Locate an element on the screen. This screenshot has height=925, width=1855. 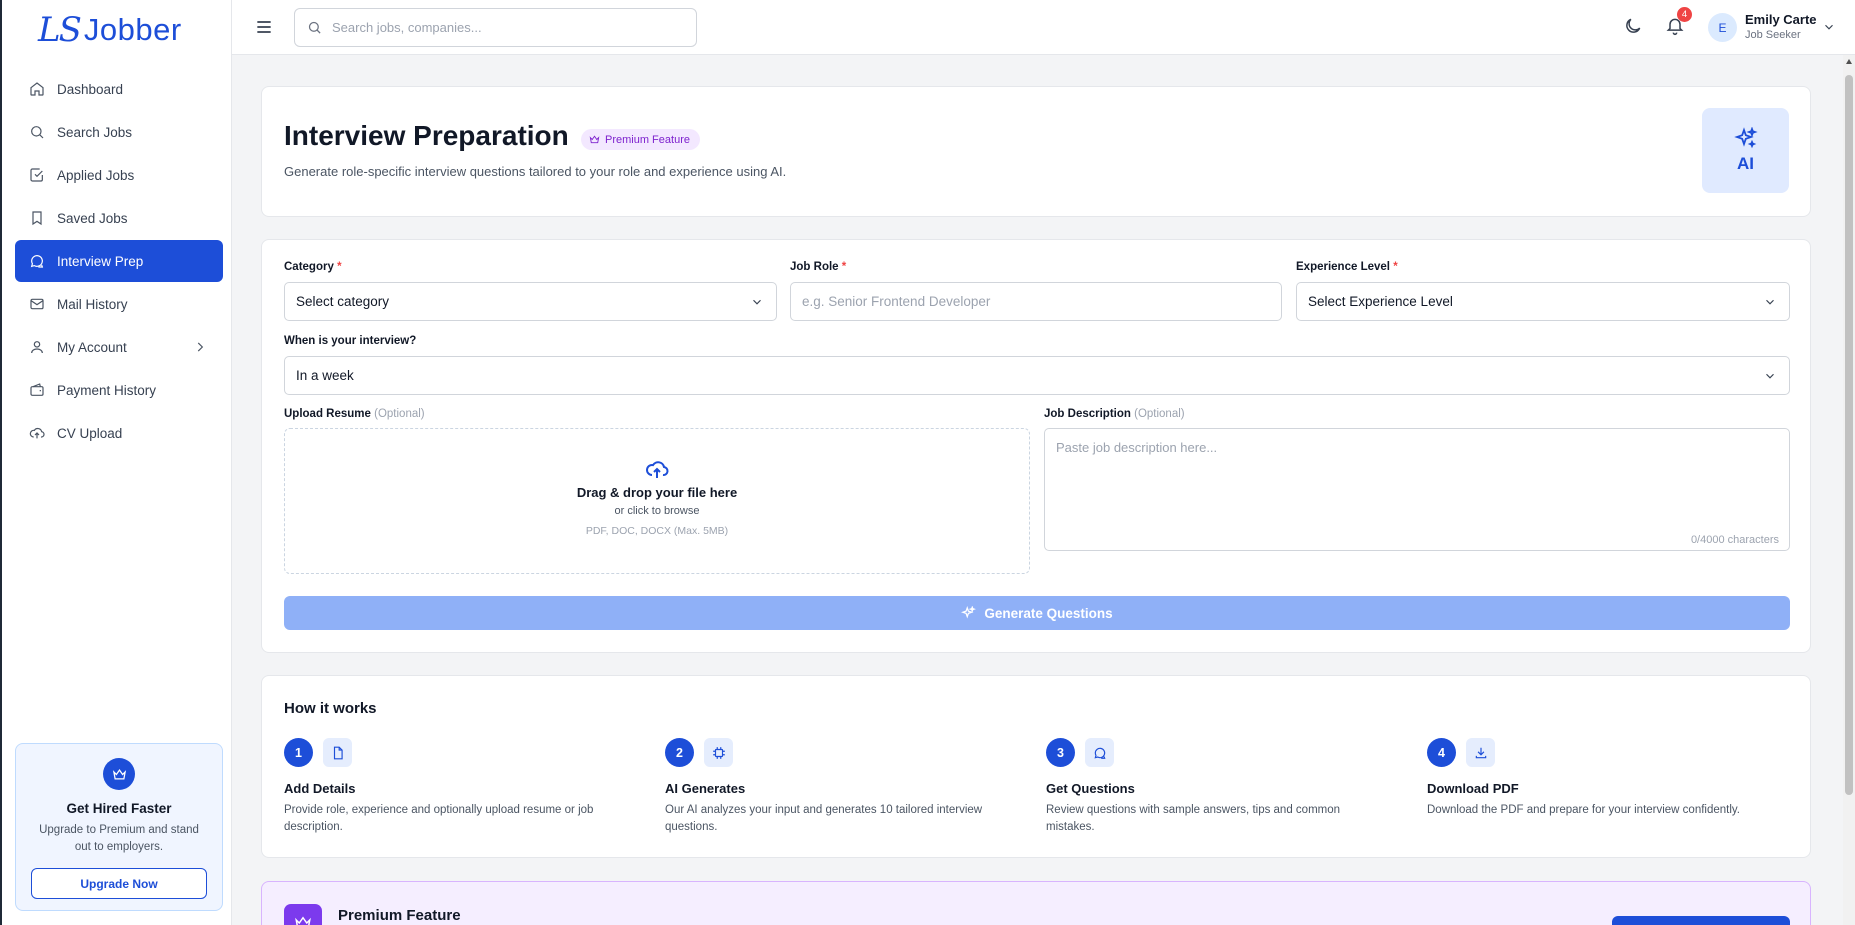
upload-resume-label: Upload Resume (Optional) is located at coordinates (354, 414).